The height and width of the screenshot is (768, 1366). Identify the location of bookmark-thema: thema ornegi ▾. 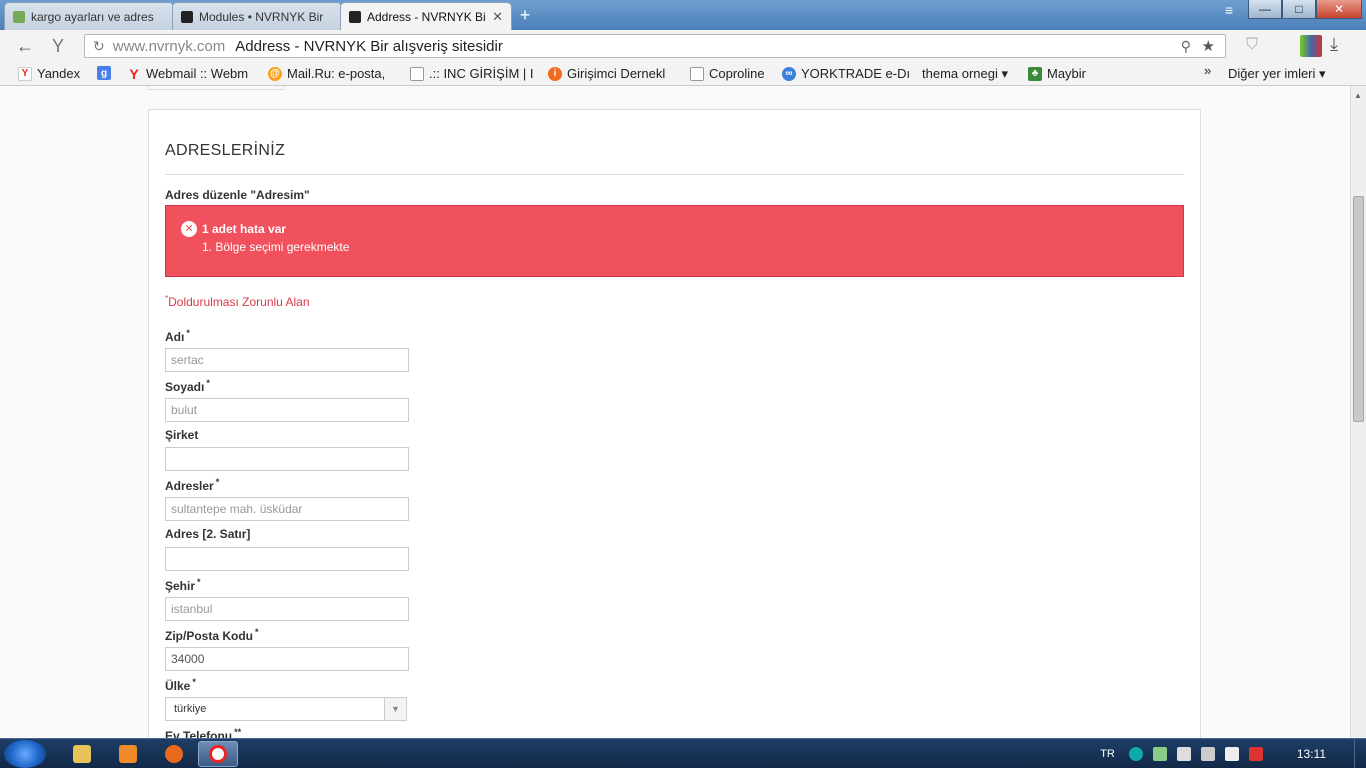
(965, 74).